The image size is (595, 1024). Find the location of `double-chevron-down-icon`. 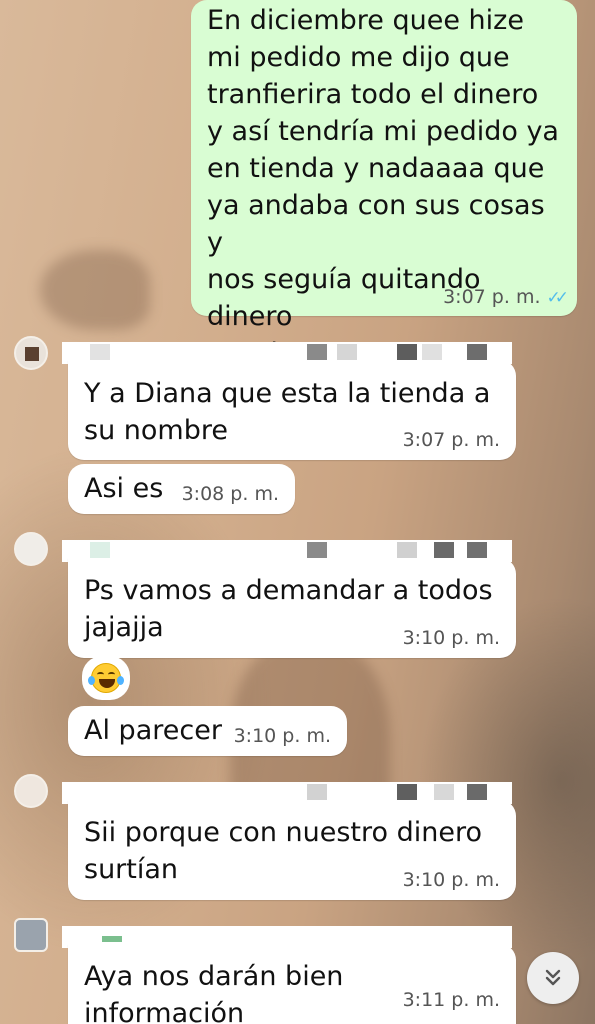

double-chevron-down-icon is located at coordinates (553, 977).